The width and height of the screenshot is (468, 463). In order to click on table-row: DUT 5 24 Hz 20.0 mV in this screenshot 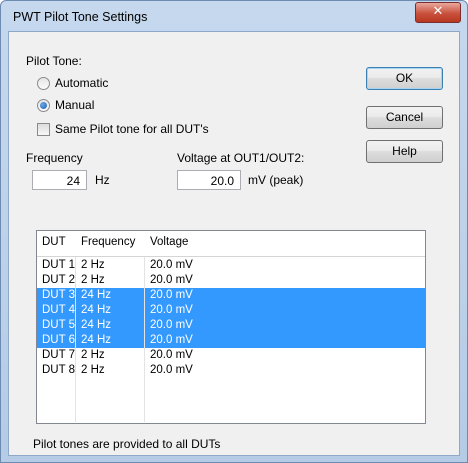, I will do `click(231, 325)`.